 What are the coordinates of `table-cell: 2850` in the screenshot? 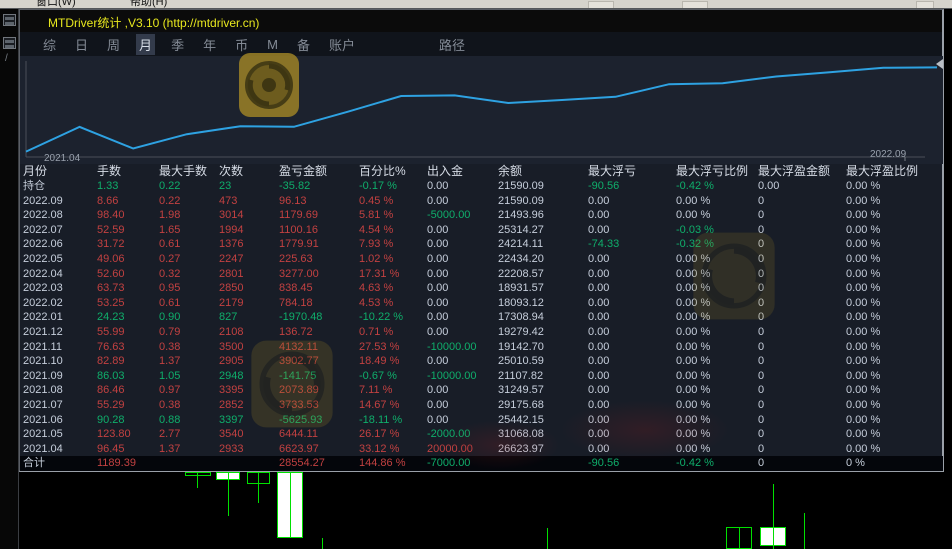 It's located at (231, 288).